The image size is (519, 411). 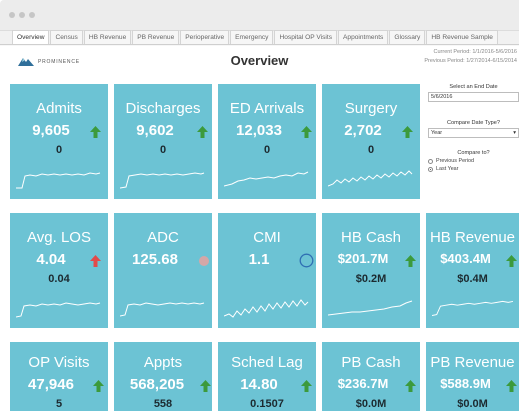 What do you see at coordinates (66, 37) in the screenshot?
I see `tab-census: Census` at bounding box center [66, 37].